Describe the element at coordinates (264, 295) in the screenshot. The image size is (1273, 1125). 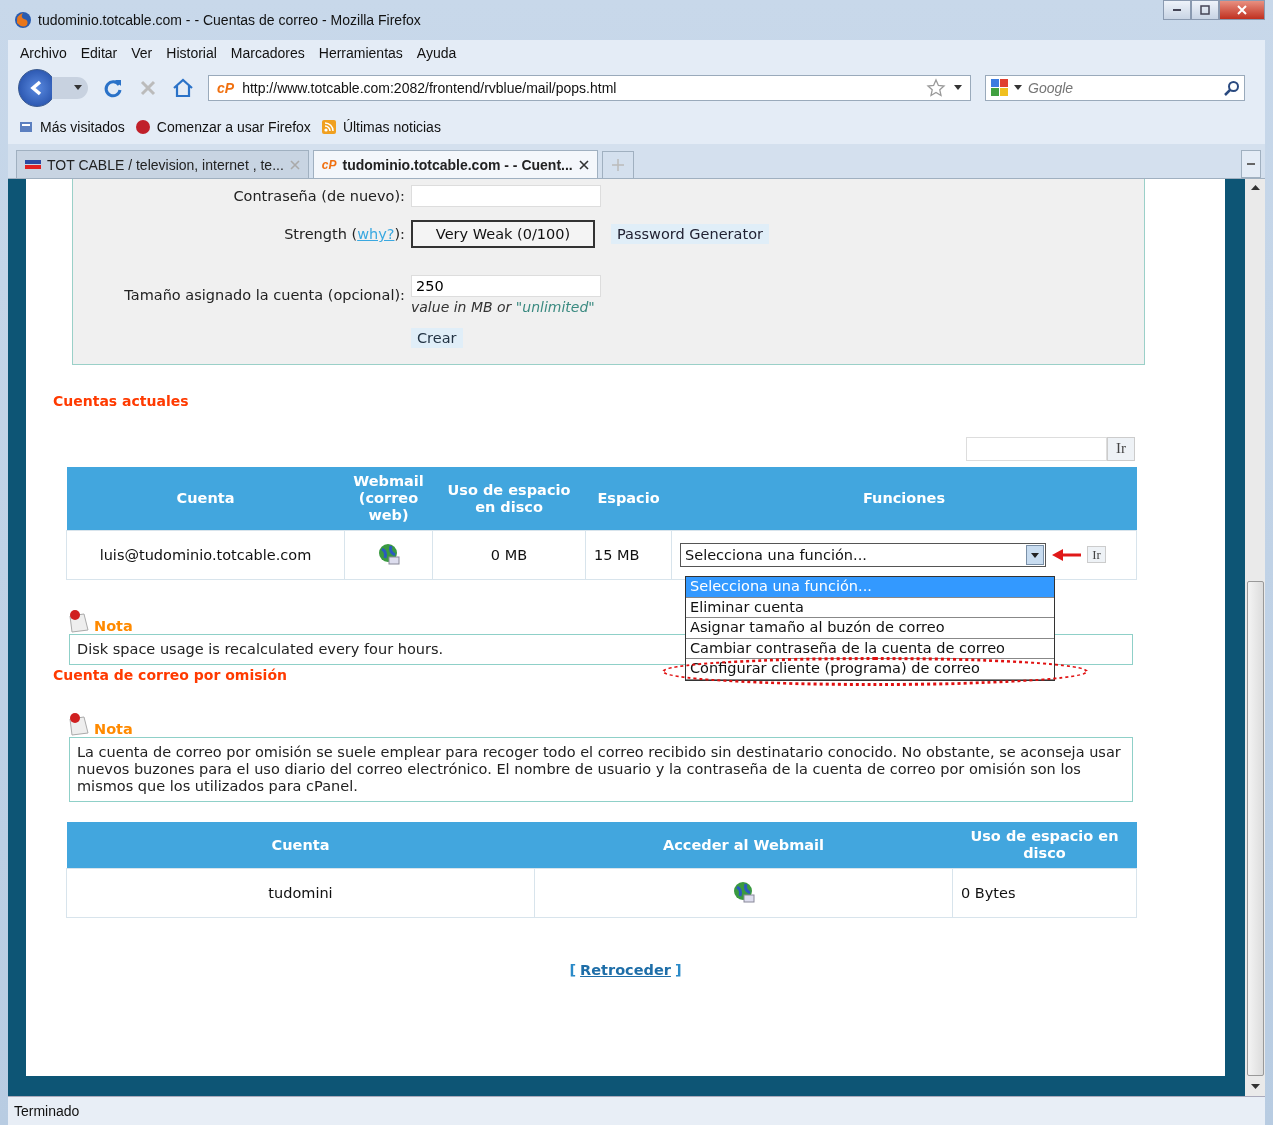
I see `field-label: Tamaño asignado la cuenta (opcional):` at that location.